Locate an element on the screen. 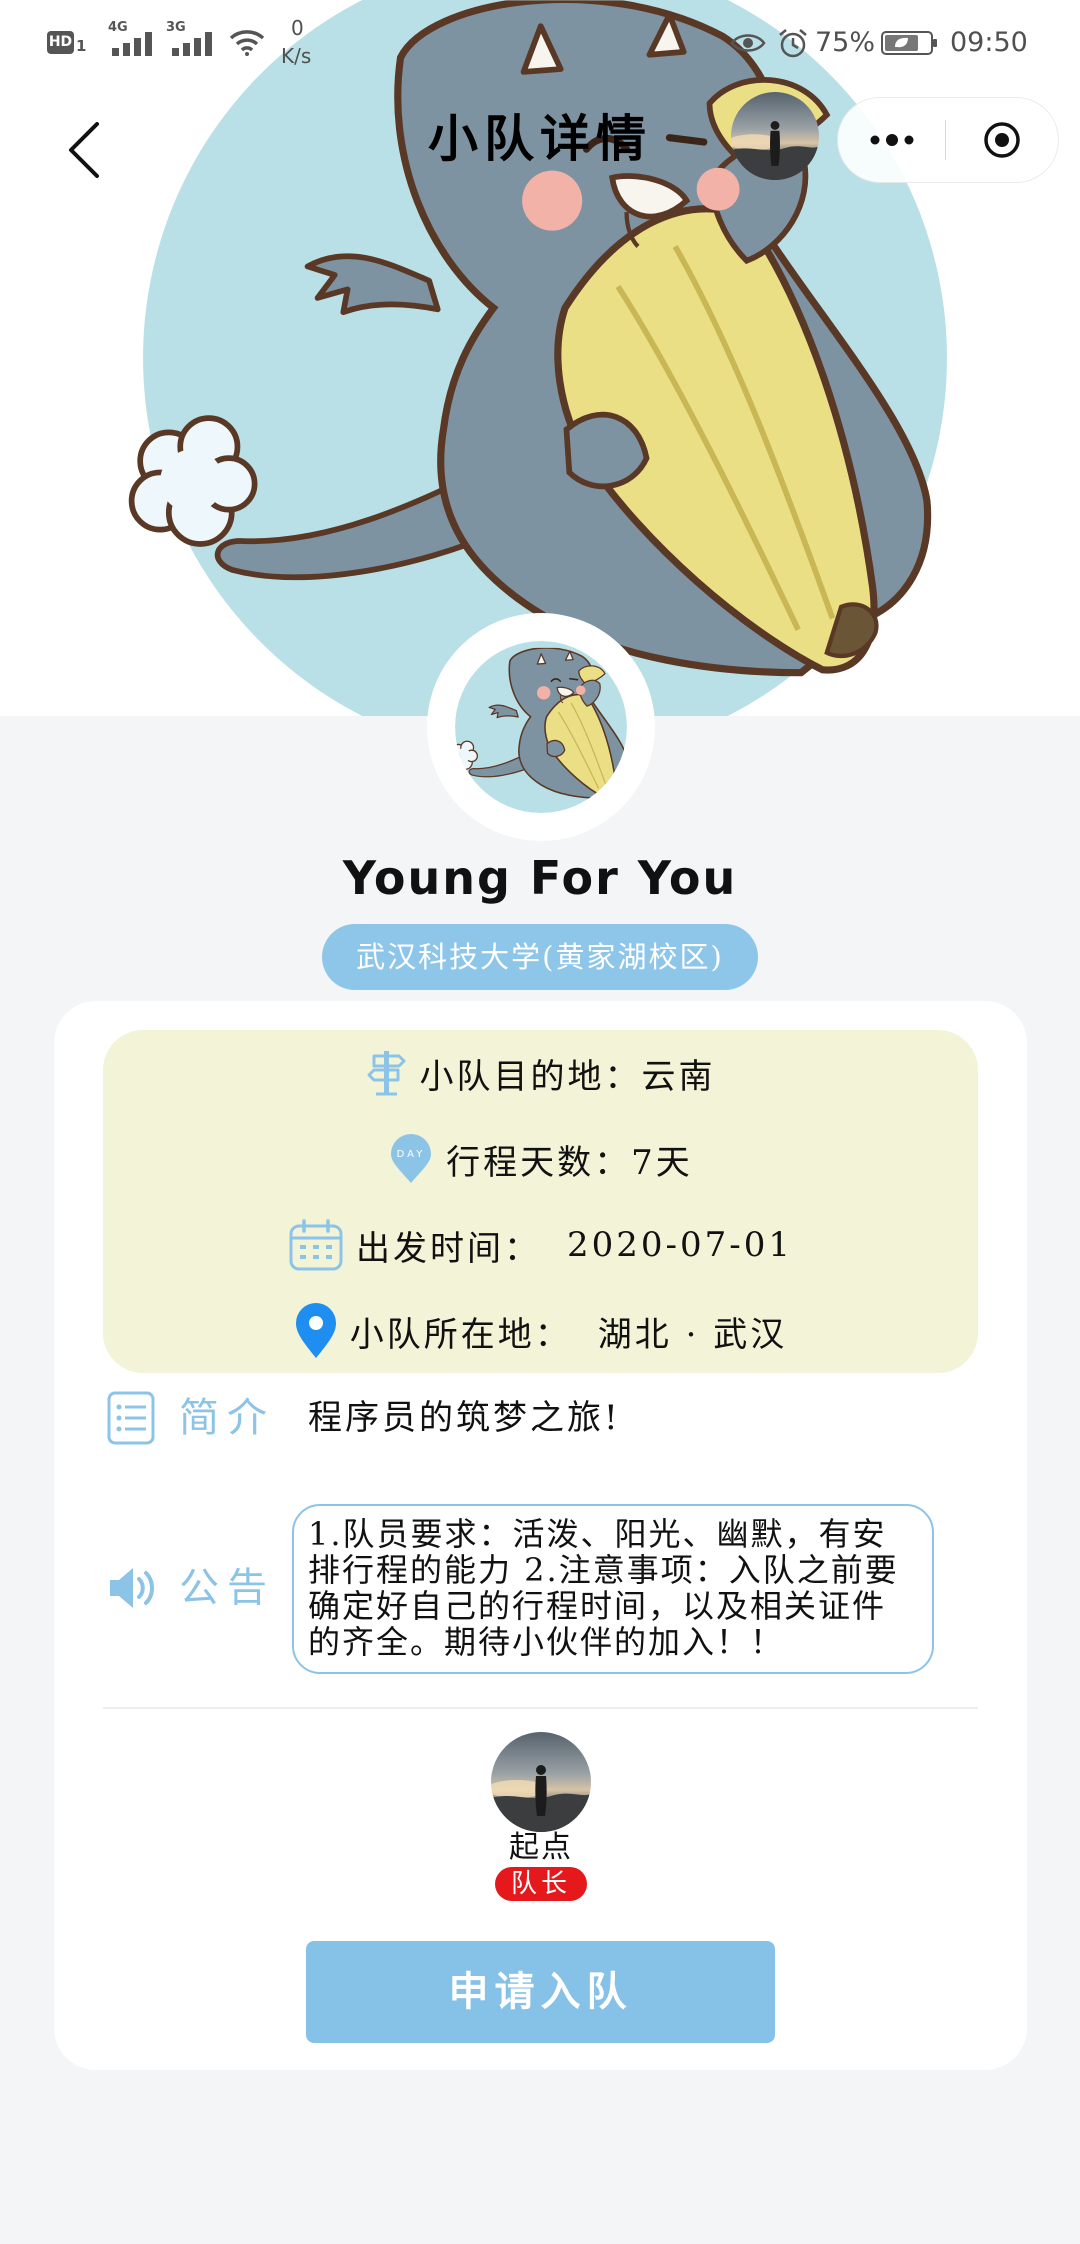 The width and height of the screenshot is (1080, 2244). team-avatar-image is located at coordinates (541, 727).